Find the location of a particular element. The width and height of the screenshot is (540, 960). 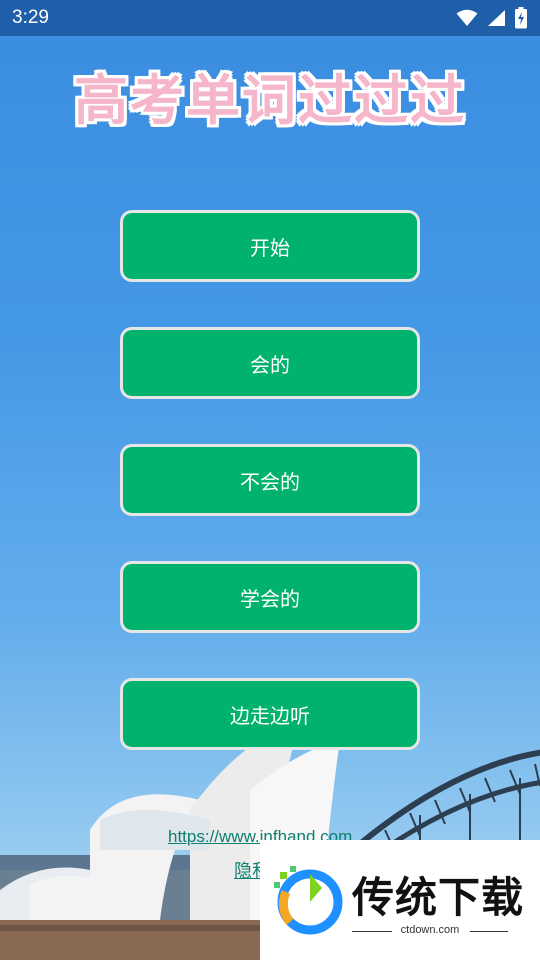

known-words-button: 会的 is located at coordinates (270, 363).